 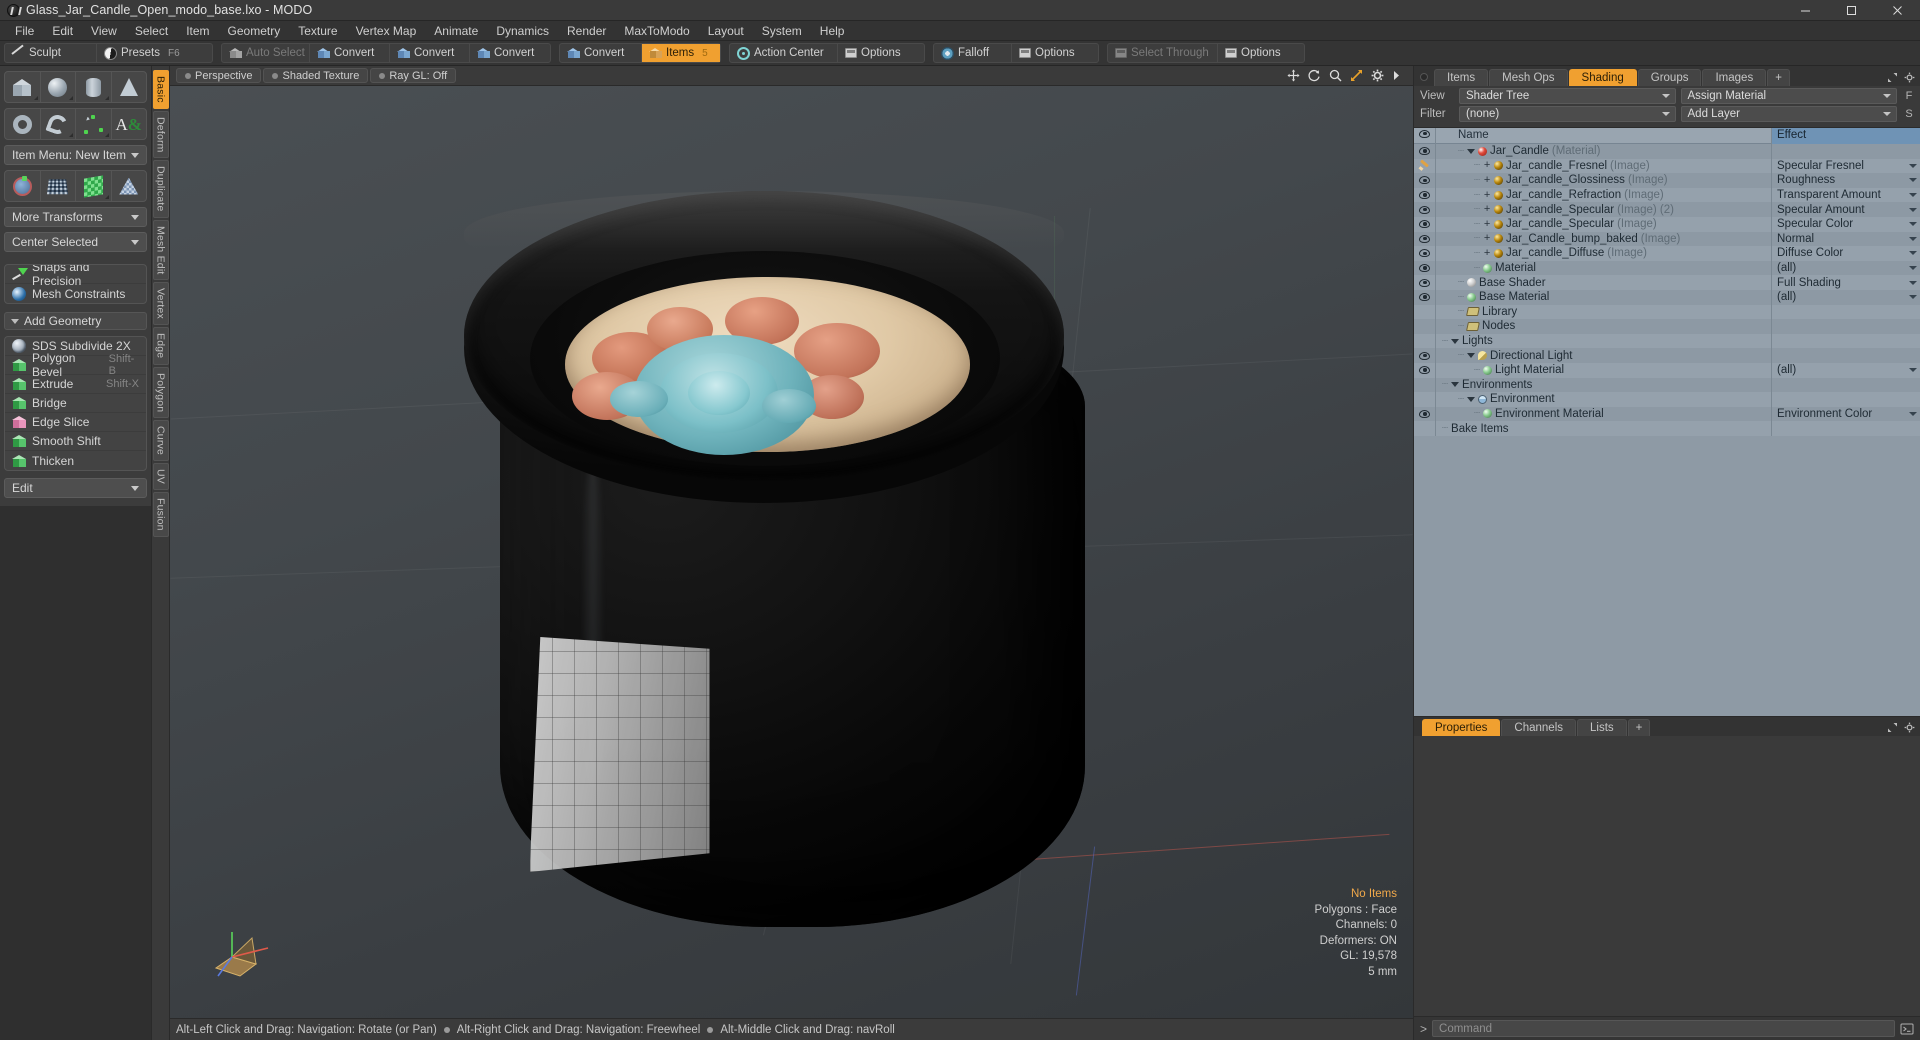 I want to click on chevron-right-icon, so click(x=1398, y=75).